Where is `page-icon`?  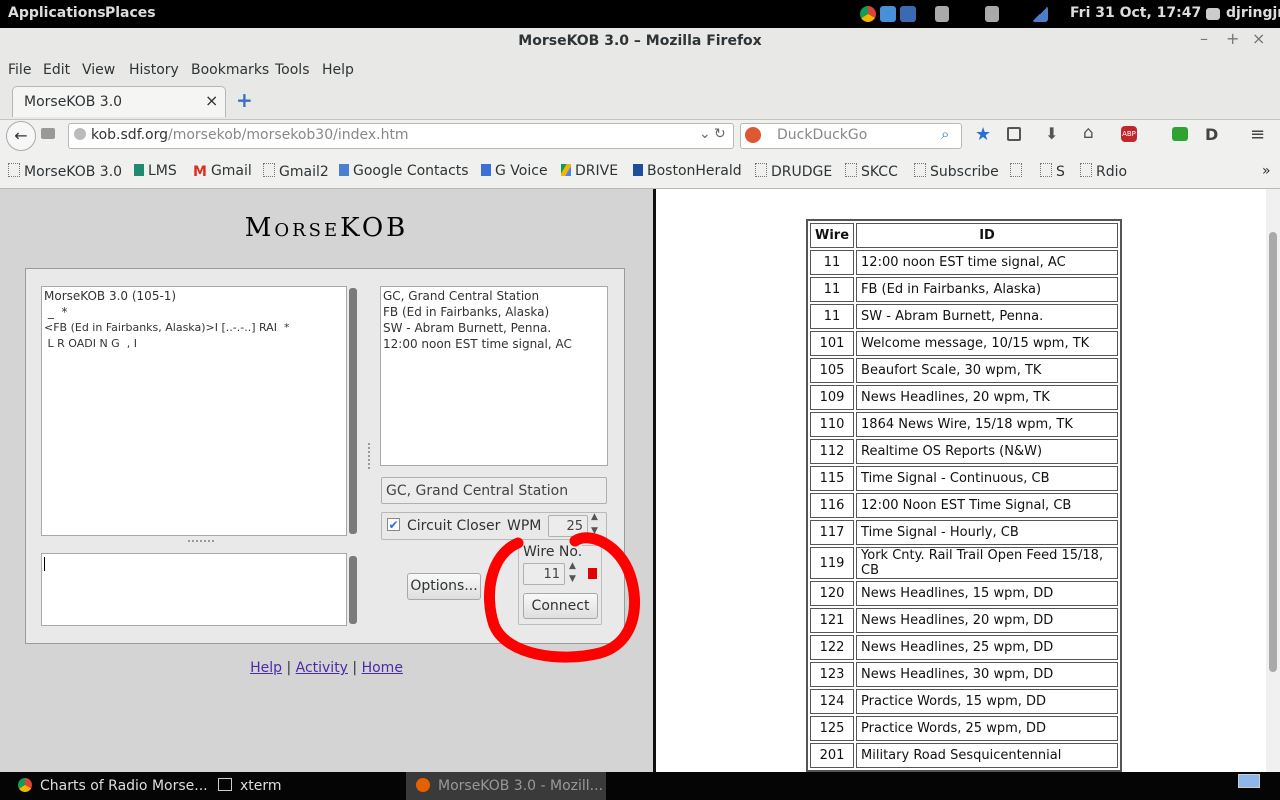
page-icon is located at coordinates (761, 170).